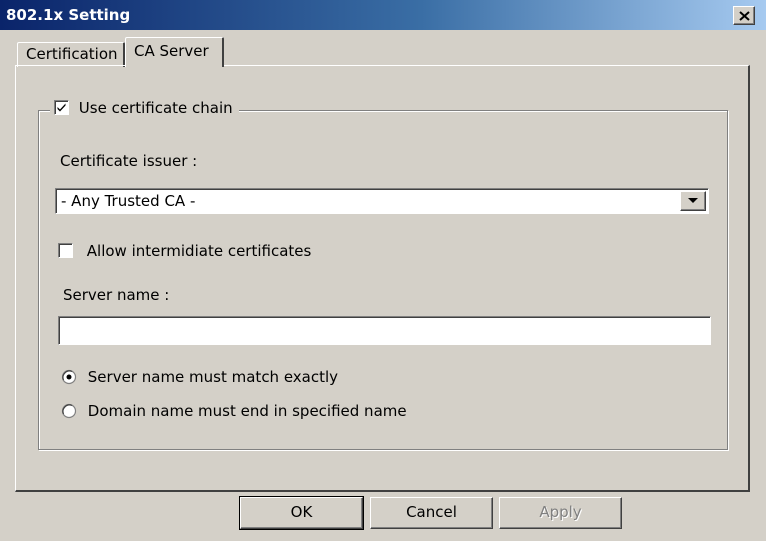  I want to click on tab-certification: Certification, so click(71, 54).